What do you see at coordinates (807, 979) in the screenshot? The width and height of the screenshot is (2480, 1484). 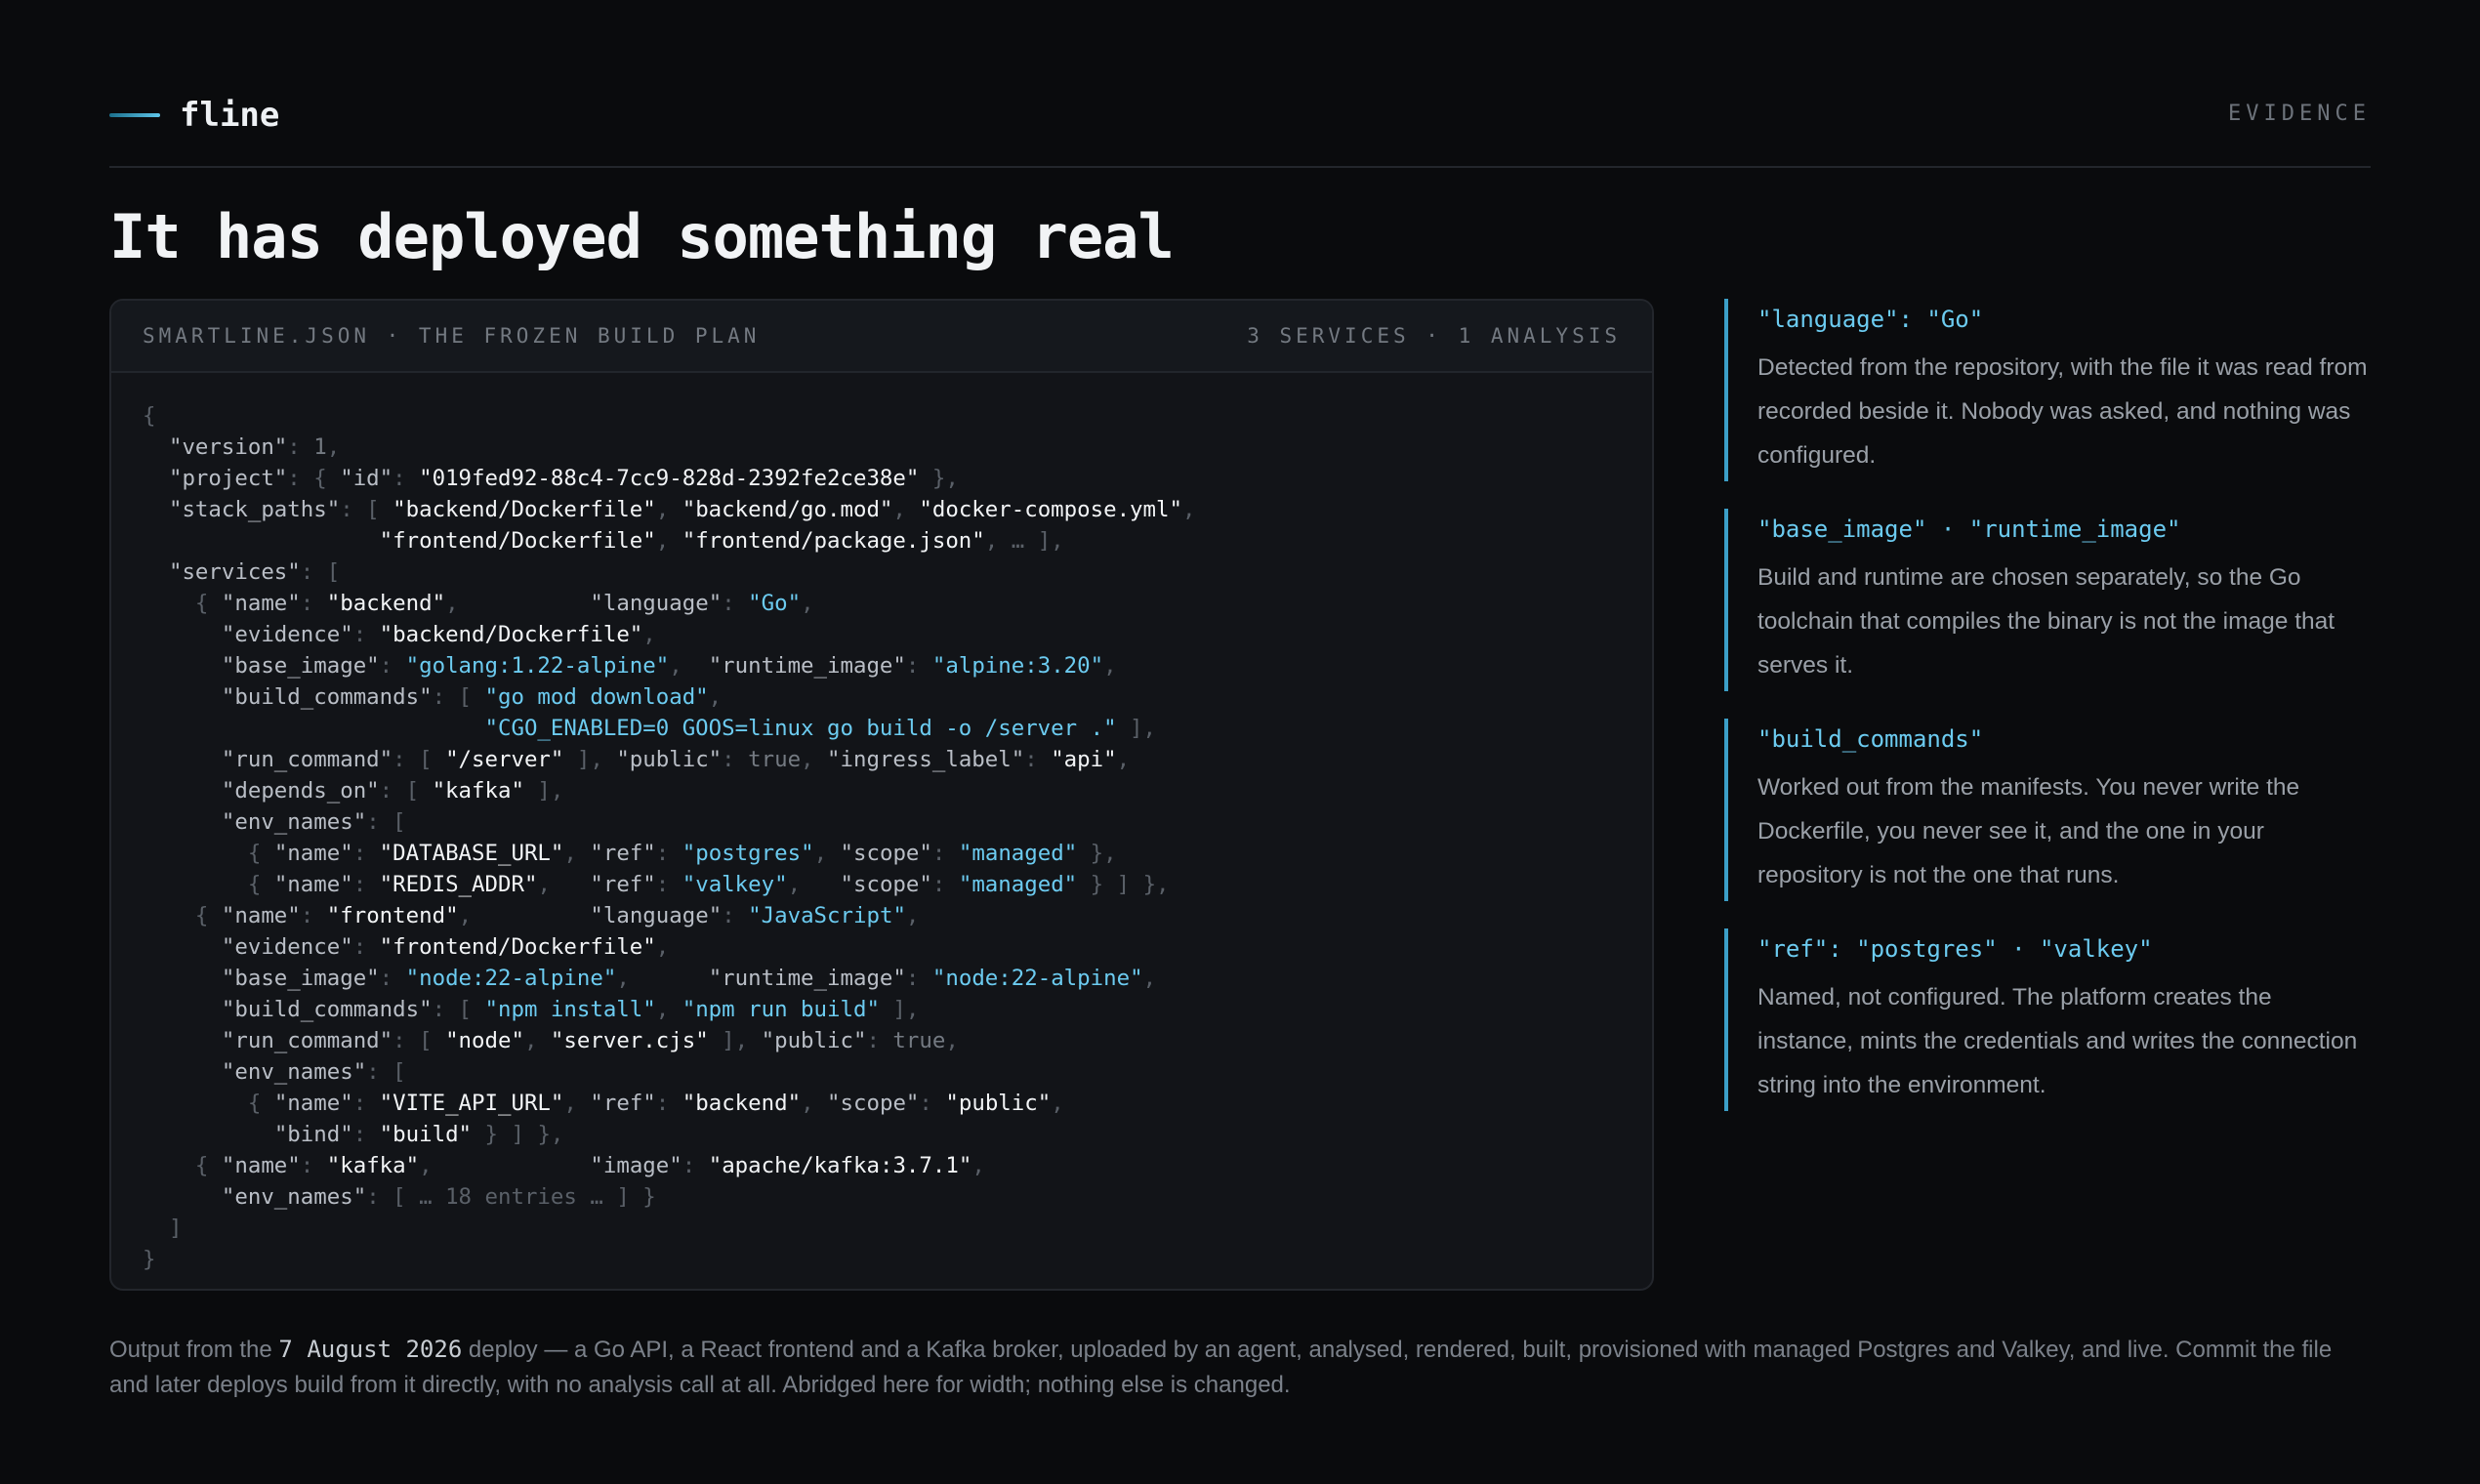 I see `code-token: "runtime_image"` at bounding box center [807, 979].